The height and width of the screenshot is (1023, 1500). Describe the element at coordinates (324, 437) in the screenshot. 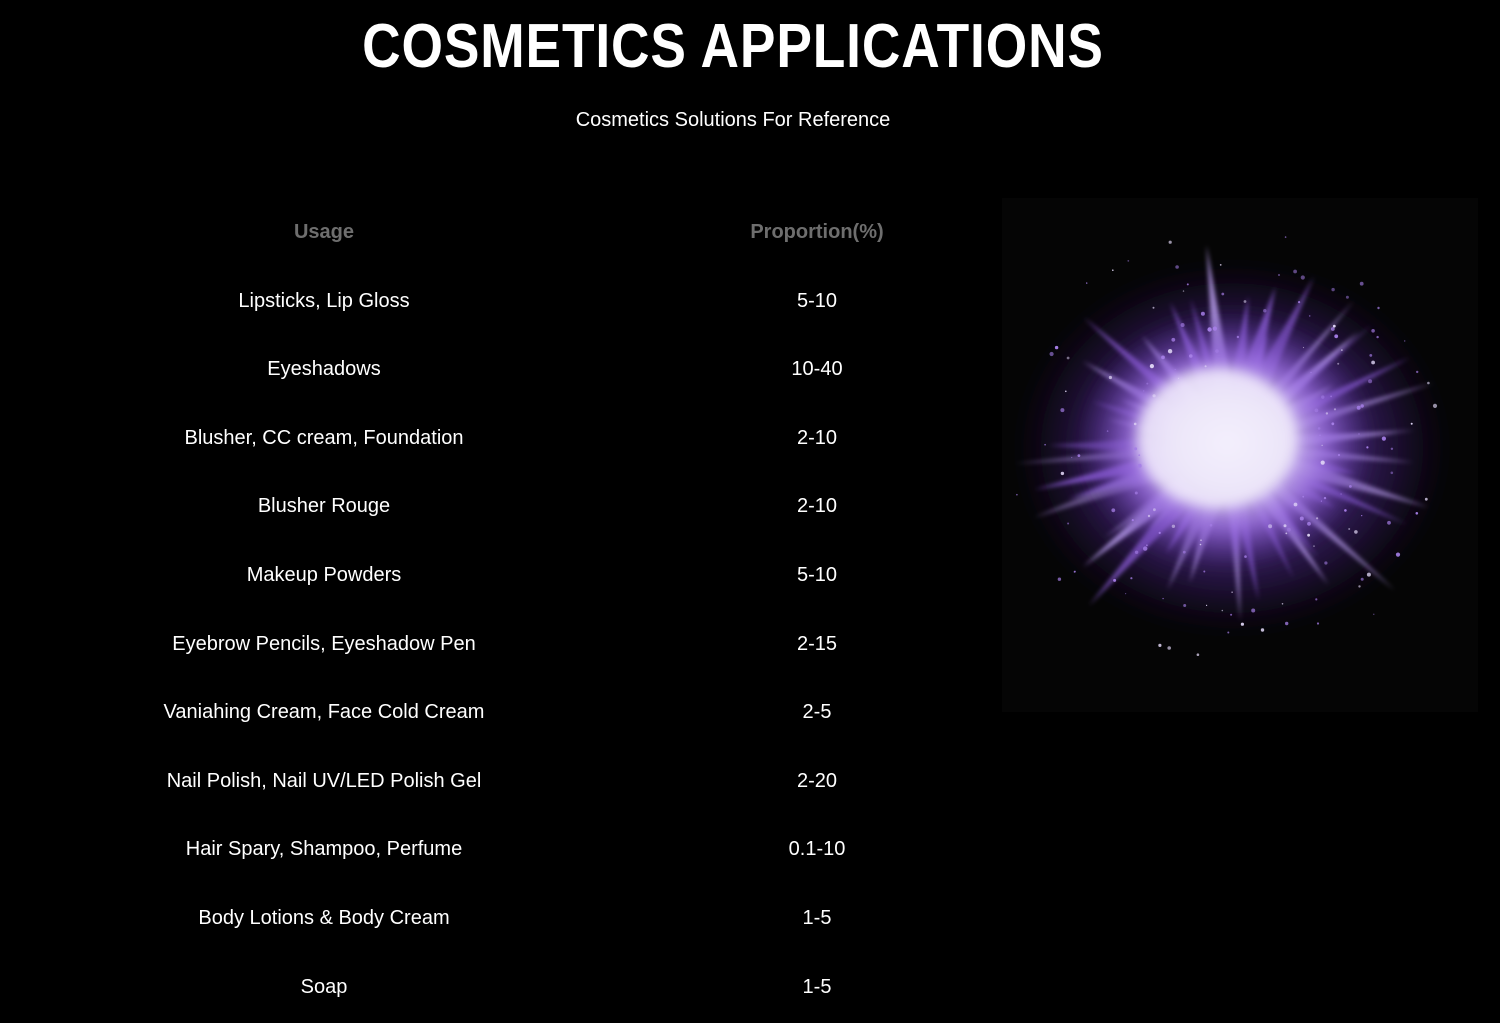

I see `usage-cell: Blusher, CC cream, Foundation` at that location.